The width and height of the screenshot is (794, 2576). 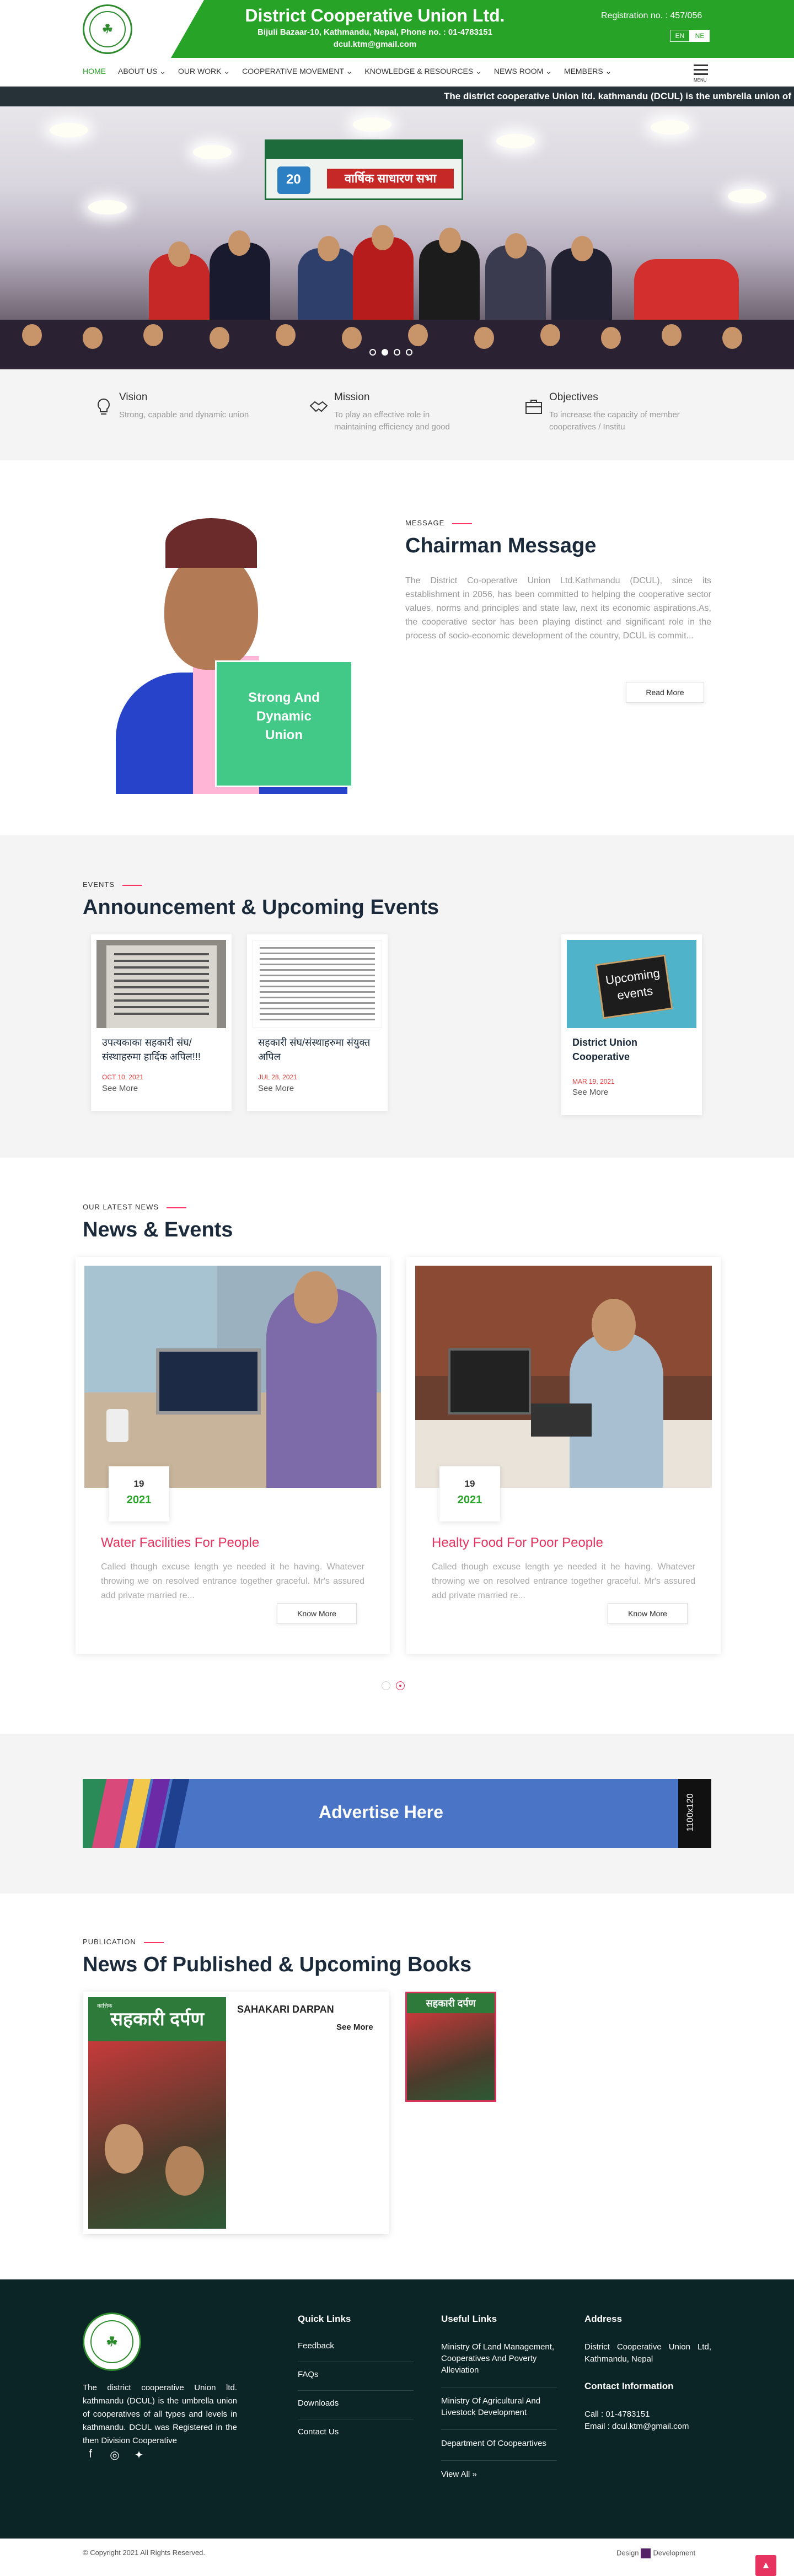 What do you see at coordinates (319, 406) in the screenshot?
I see `handshake-icon` at bounding box center [319, 406].